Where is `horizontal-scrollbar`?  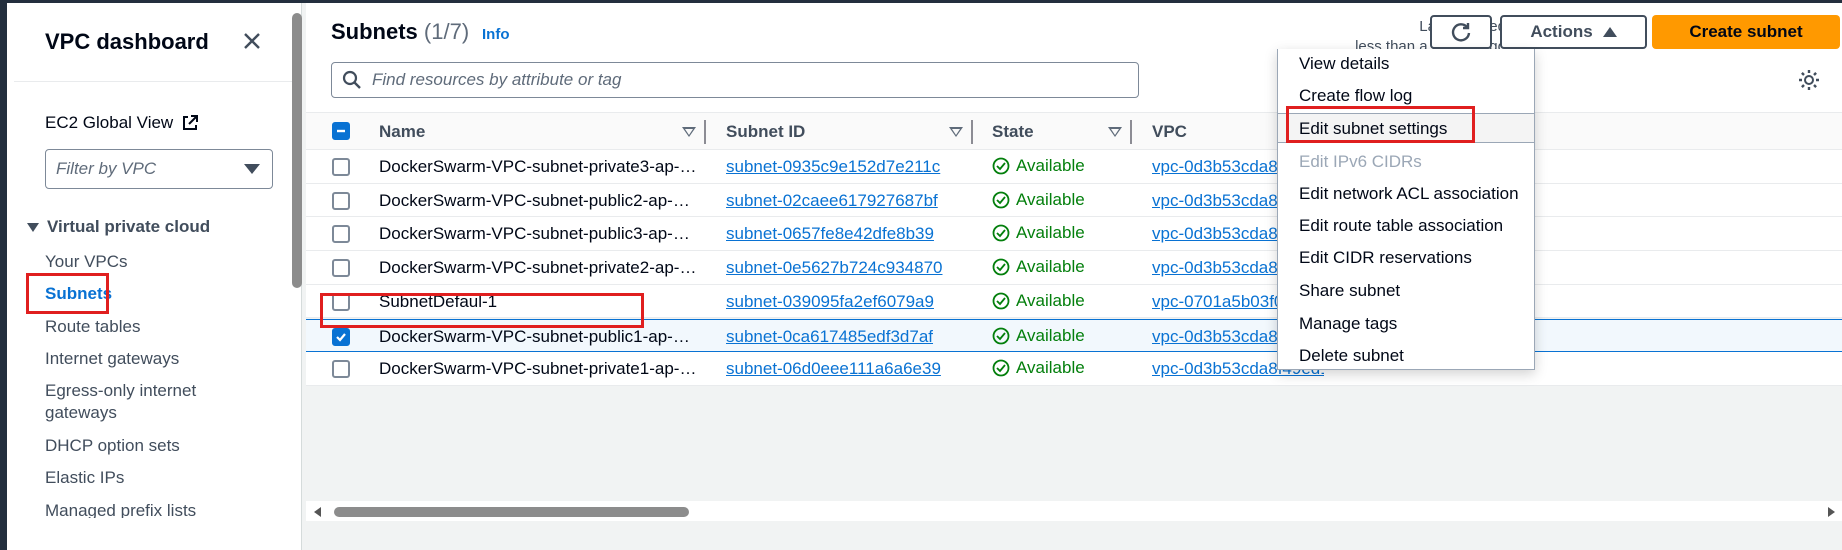 horizontal-scrollbar is located at coordinates (511, 512).